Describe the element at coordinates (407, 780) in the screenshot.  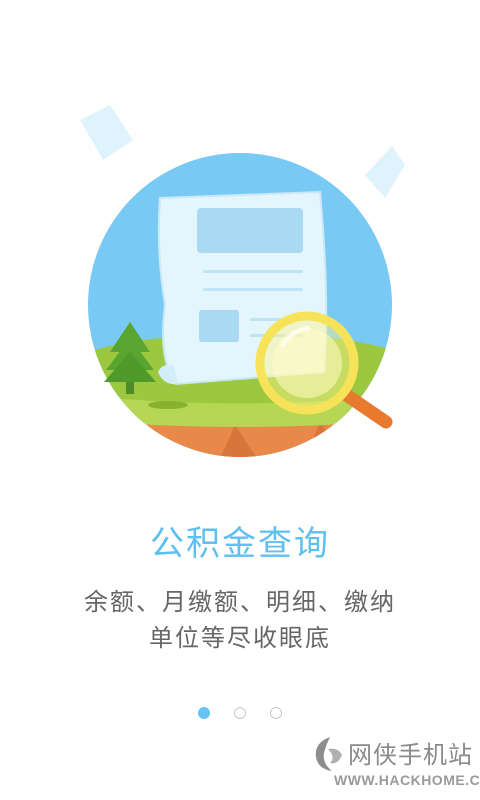
I see `watermark-url: WWW.HACKHOME.COM` at that location.